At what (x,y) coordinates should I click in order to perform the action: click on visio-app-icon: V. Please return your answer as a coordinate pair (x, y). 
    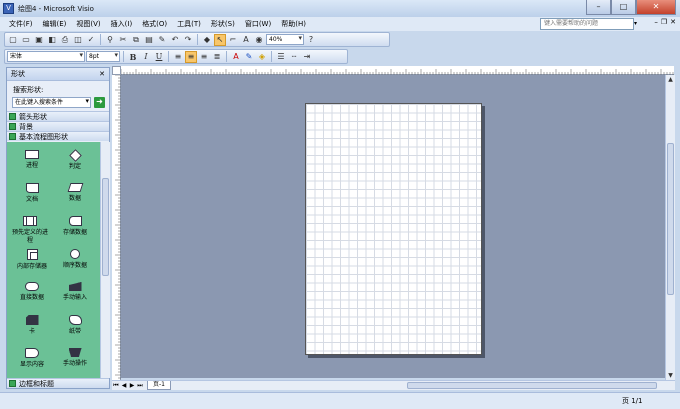
    Looking at the image, I should click on (8, 8).